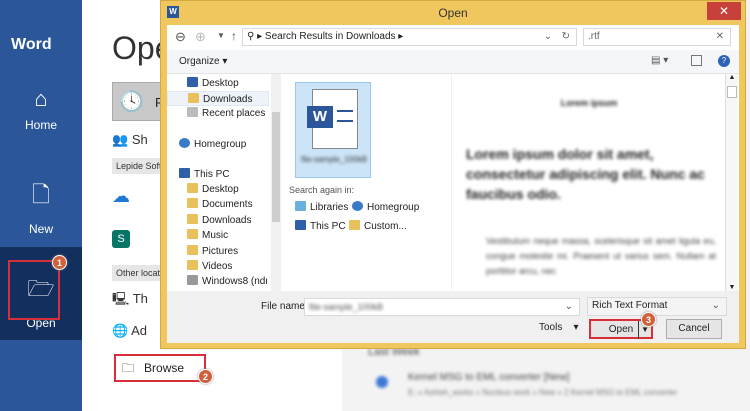 This screenshot has width=750, height=411. Describe the element at coordinates (234, 36) in the screenshot. I see `up-icon: ↑` at that location.